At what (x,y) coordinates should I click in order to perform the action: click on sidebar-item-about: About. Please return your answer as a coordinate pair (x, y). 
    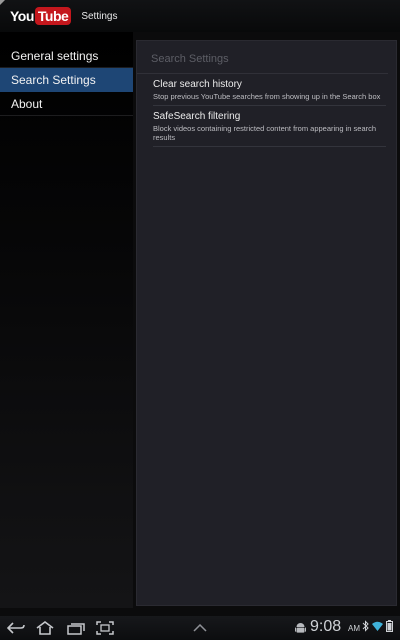
    Looking at the image, I should click on (66, 104).